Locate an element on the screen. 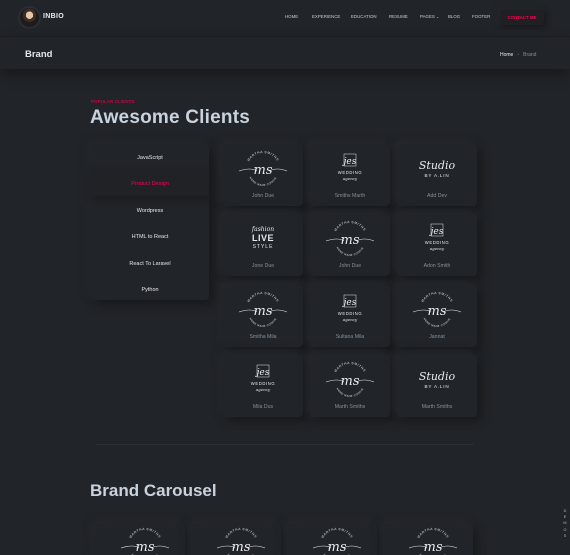 The height and width of the screenshot is (555, 570). nav-pages-label: PAGES is located at coordinates (427, 16).